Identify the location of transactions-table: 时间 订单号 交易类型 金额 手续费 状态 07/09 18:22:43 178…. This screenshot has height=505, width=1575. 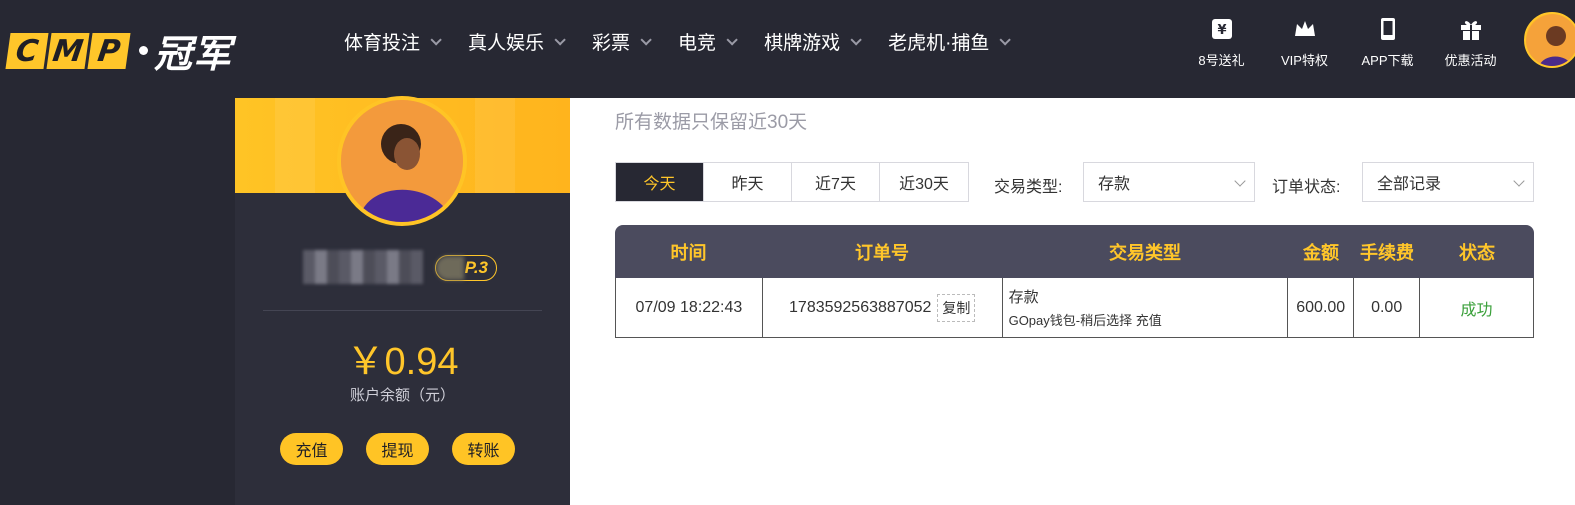
(1074, 281).